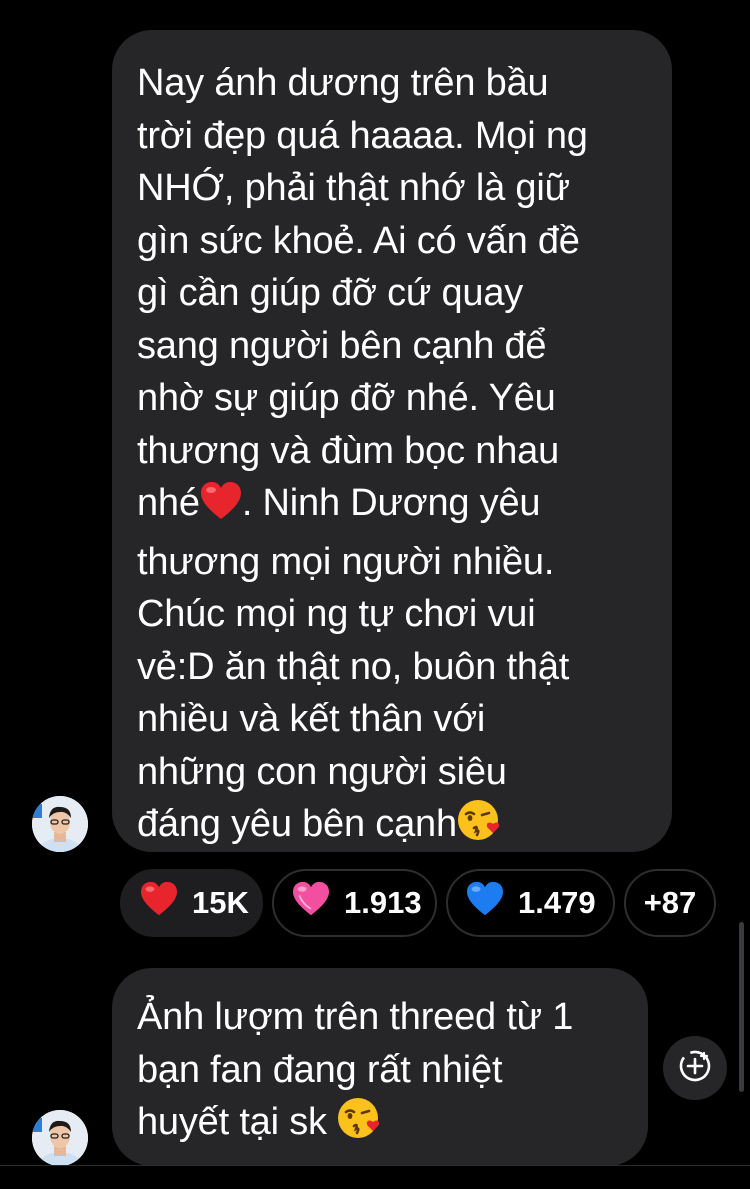  I want to click on reaction-count: 1.479, so click(557, 902).